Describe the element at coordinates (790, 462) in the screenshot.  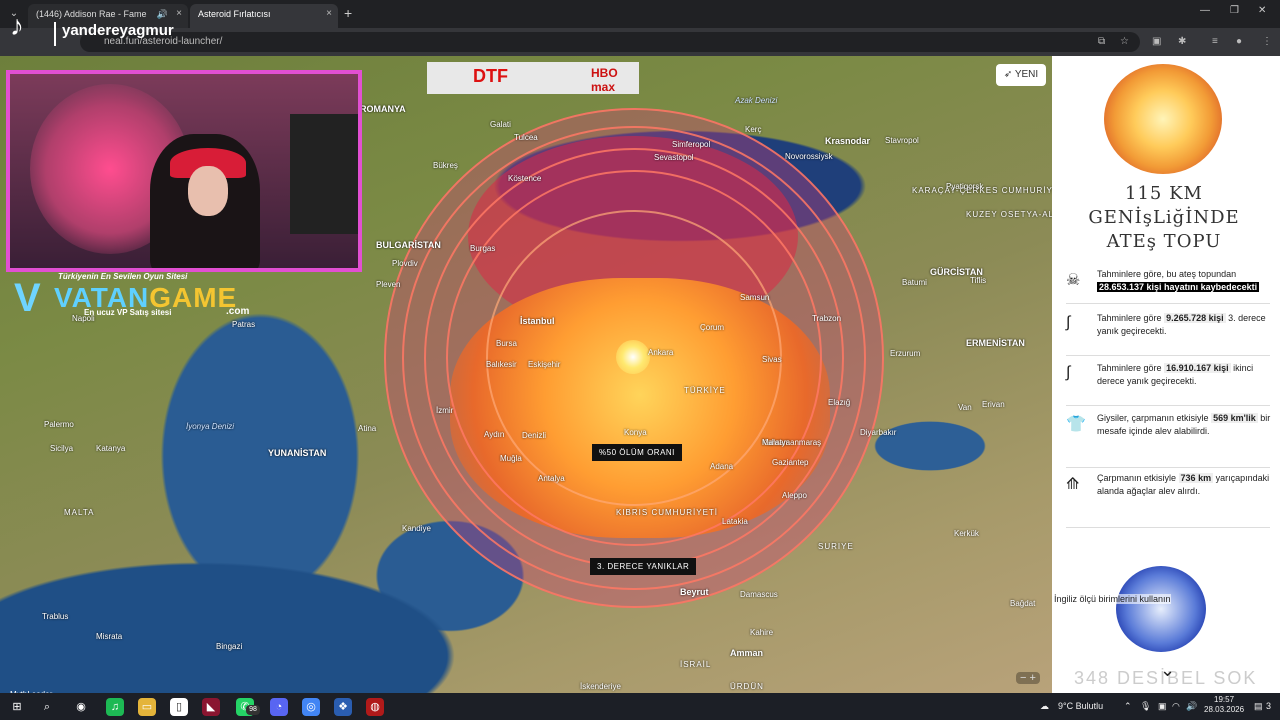
I see `map-label: Gaziantep` at that location.